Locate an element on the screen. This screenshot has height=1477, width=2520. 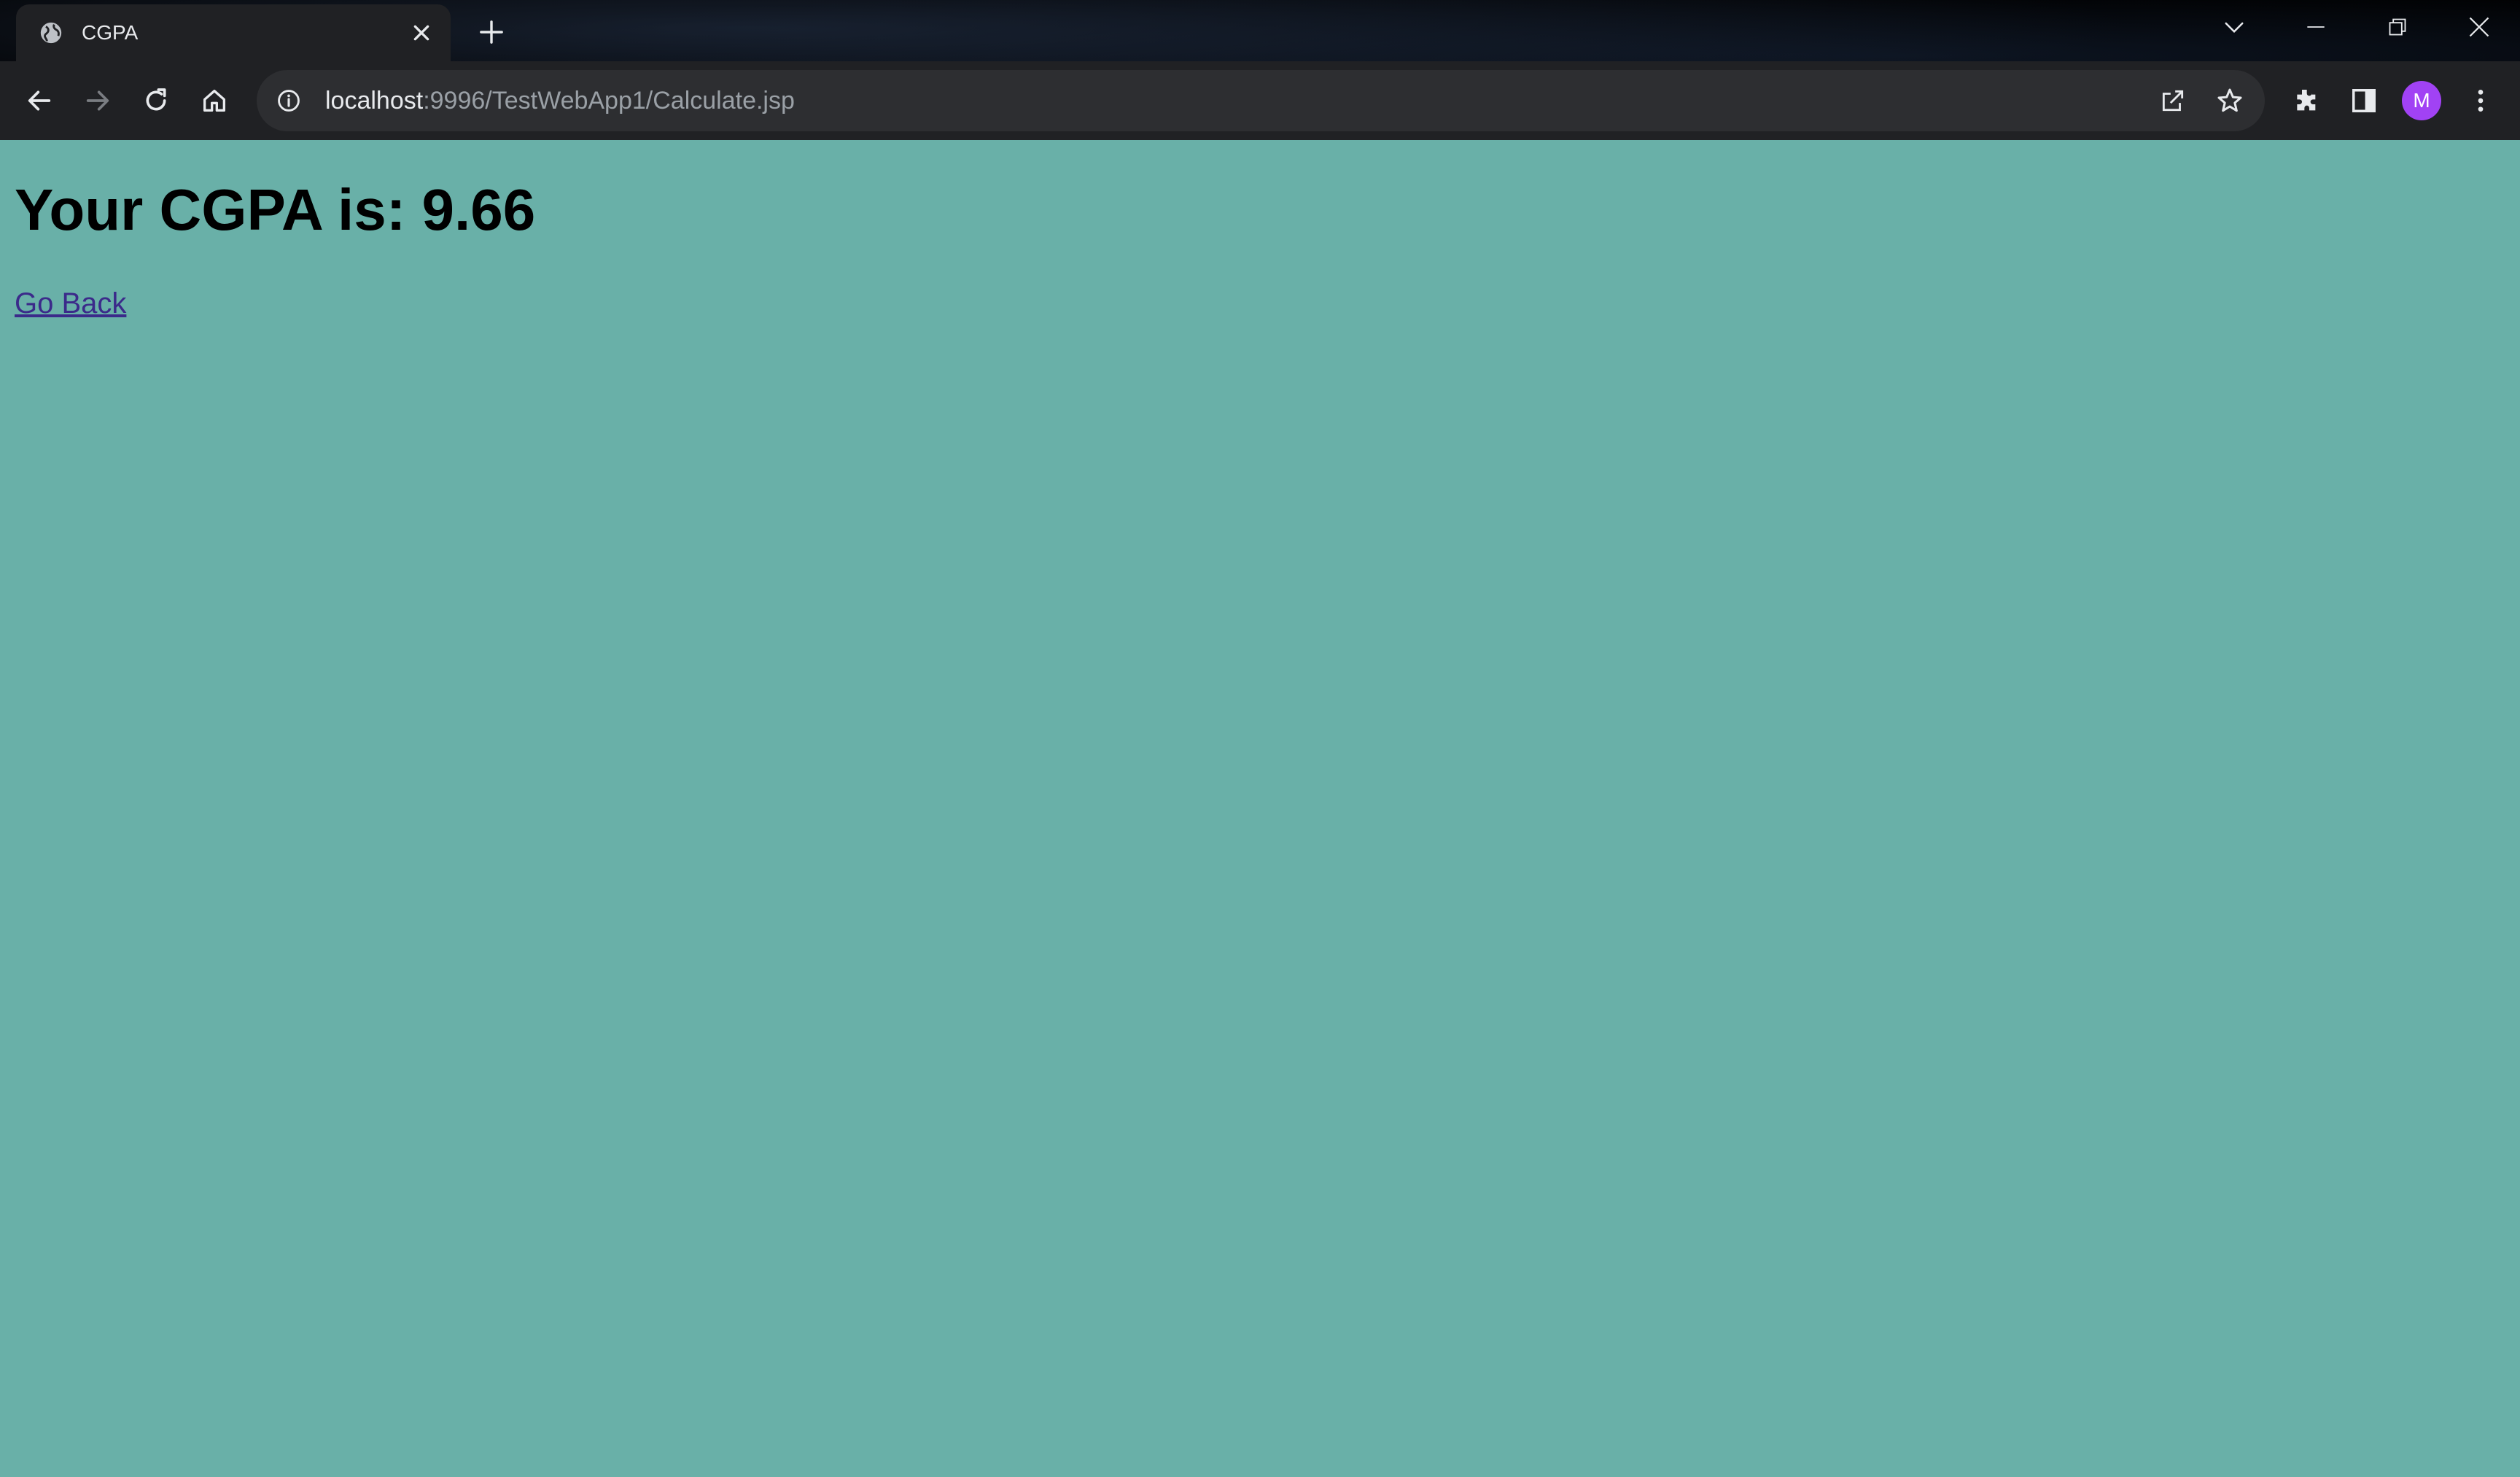
more-vert-icon is located at coordinates (2481, 101).